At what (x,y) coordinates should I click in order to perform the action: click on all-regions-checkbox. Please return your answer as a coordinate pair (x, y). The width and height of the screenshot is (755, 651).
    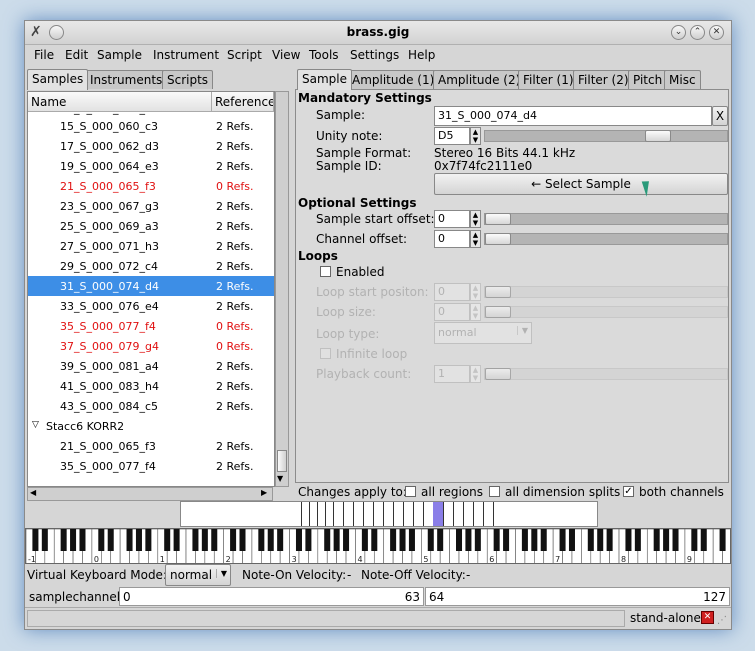
    Looking at the image, I should click on (410, 491).